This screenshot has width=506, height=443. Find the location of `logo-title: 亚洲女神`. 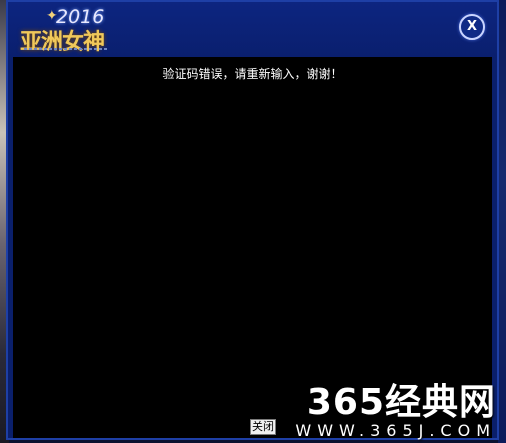

logo-title: 亚洲女神 is located at coordinates (62, 42).